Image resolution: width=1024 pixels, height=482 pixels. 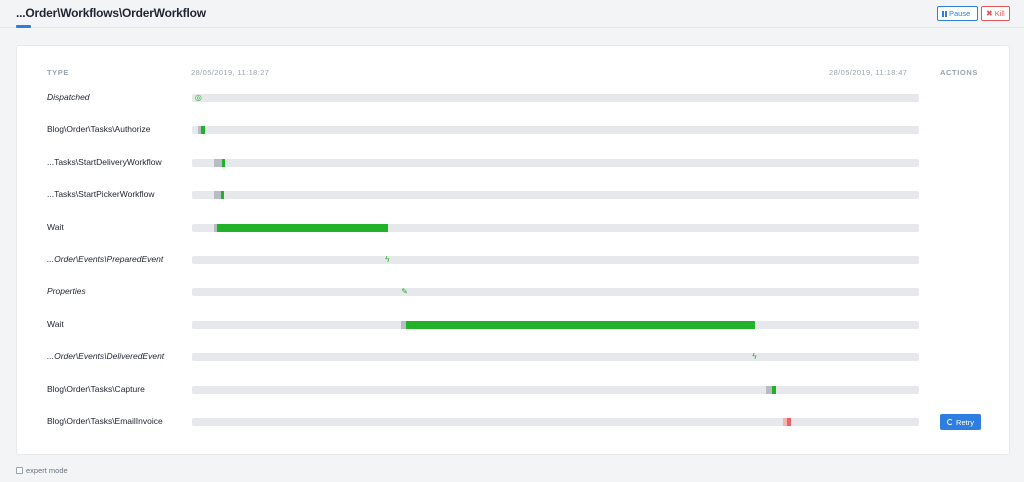 I want to click on row-type-label: Blog\Order\Tasks\Authorize, so click(x=99, y=129).